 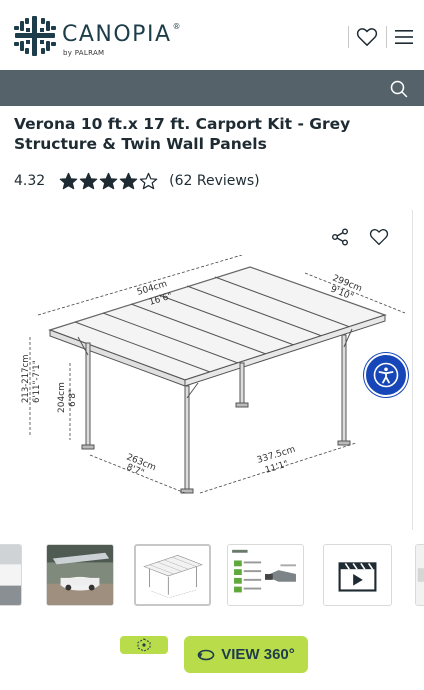 I want to click on accessibility-icon, so click(x=386, y=375).